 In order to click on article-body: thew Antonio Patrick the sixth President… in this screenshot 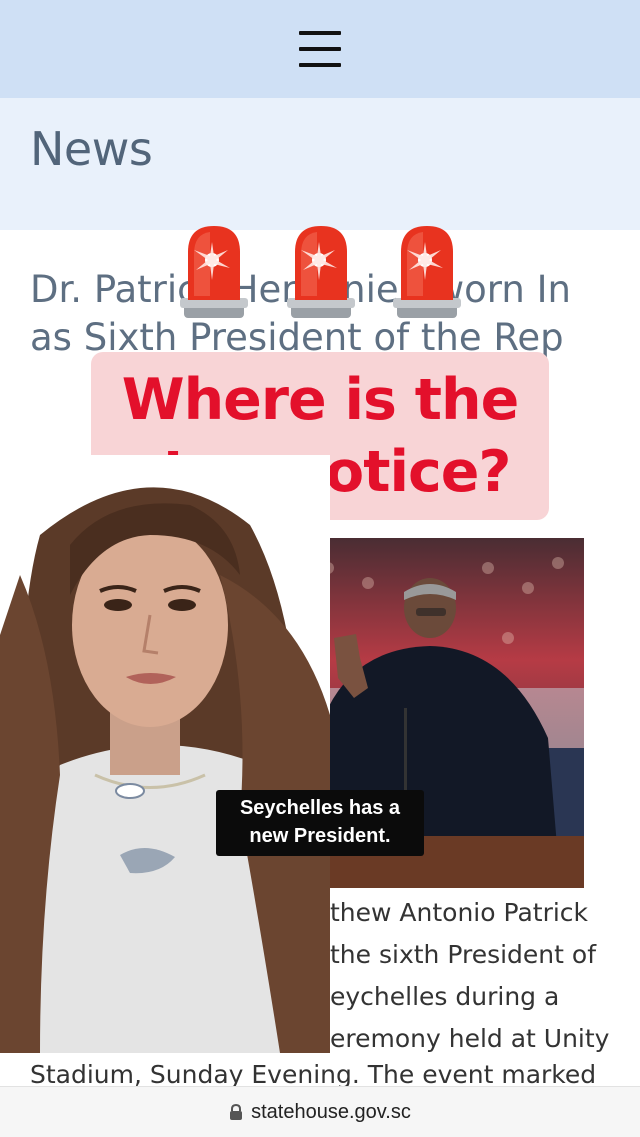, I will do `click(470, 976)`.